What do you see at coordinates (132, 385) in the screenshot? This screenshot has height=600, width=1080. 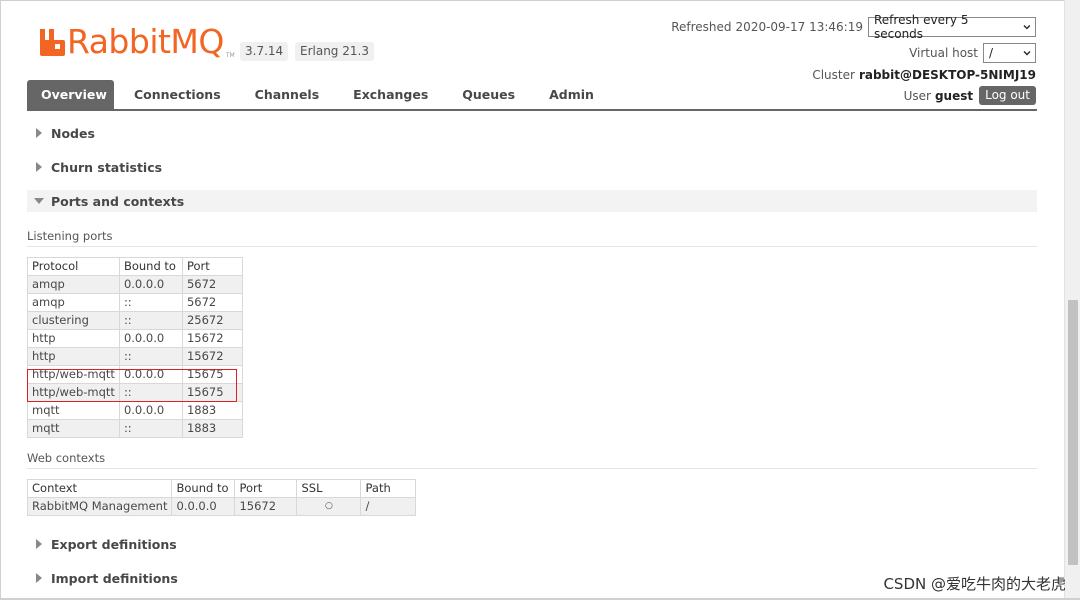 I see `web-mqtt-highlight-box` at bounding box center [132, 385].